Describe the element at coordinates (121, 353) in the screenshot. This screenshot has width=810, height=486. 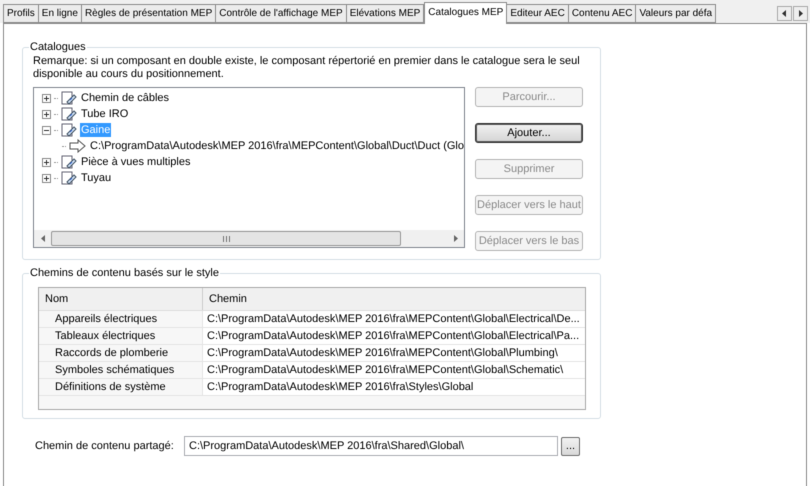
I see `table-cell: Raccords de plomberie` at that location.